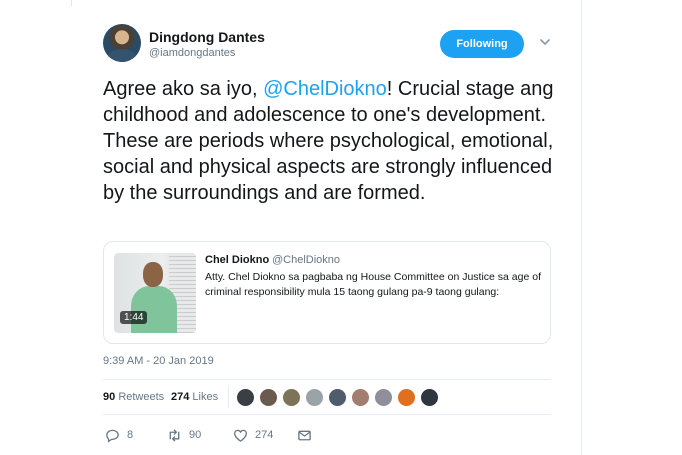 The width and height of the screenshot is (682, 455). Describe the element at coordinates (122, 43) in the screenshot. I see `author-avatar` at that location.